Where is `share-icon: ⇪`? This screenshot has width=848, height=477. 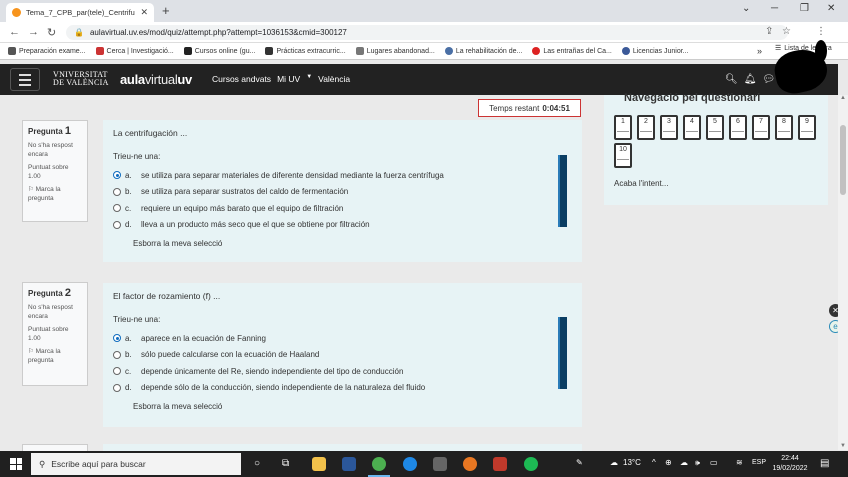 share-icon: ⇪ is located at coordinates (769, 31).